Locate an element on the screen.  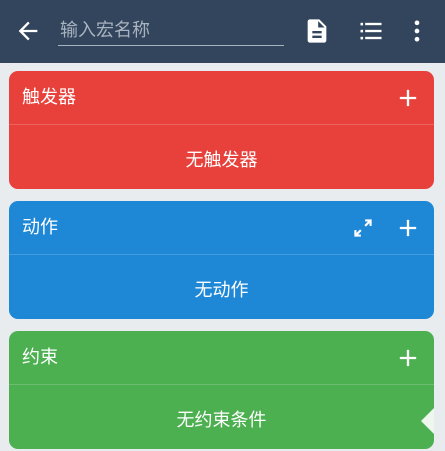
more-options-button is located at coordinates (417, 31).